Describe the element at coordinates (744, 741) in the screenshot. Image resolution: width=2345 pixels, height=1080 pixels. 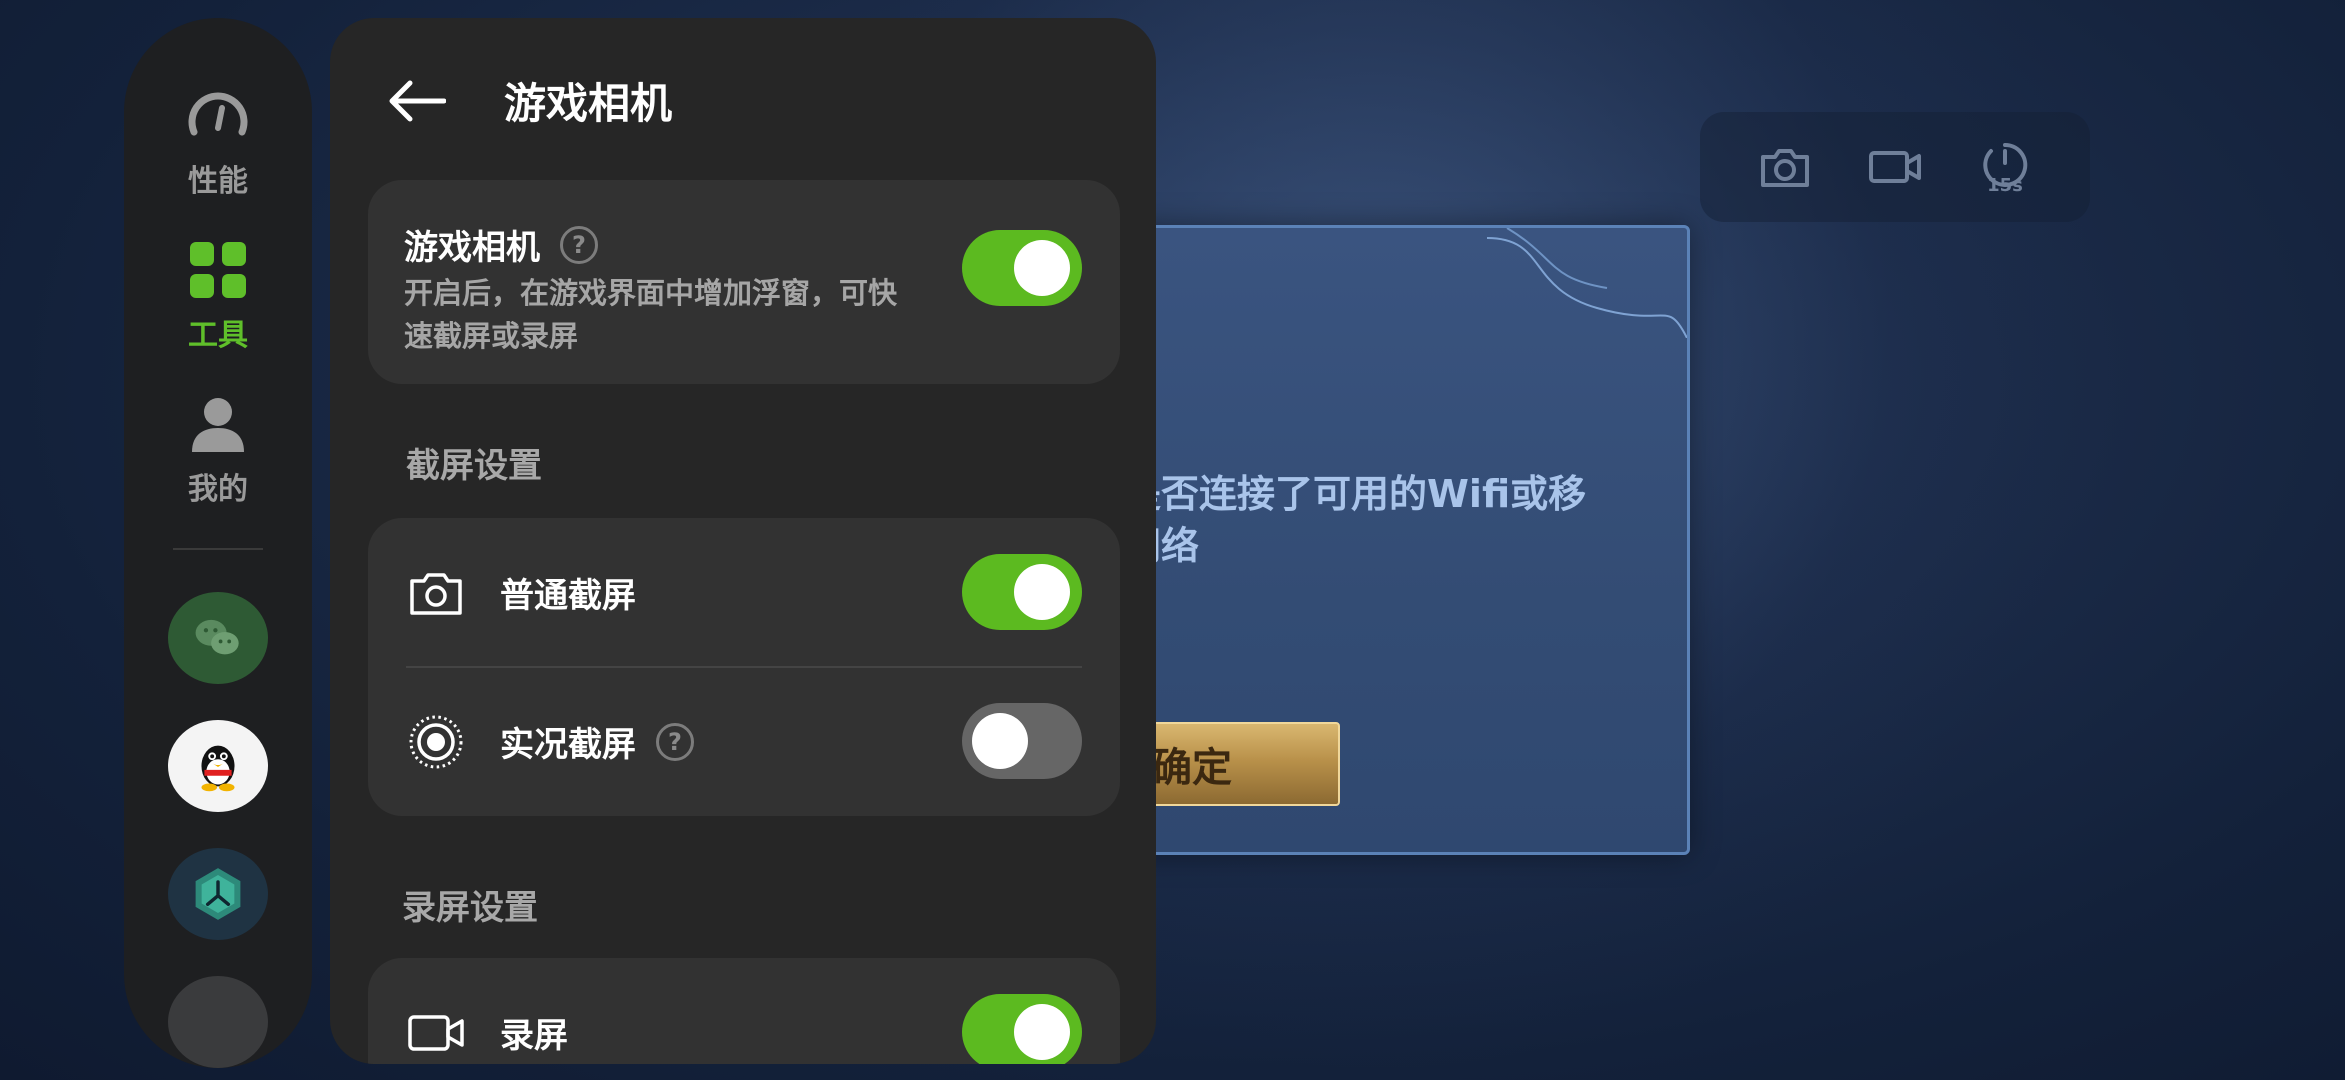
I see `live-screenshot-row: 实况截屏 ?` at that location.